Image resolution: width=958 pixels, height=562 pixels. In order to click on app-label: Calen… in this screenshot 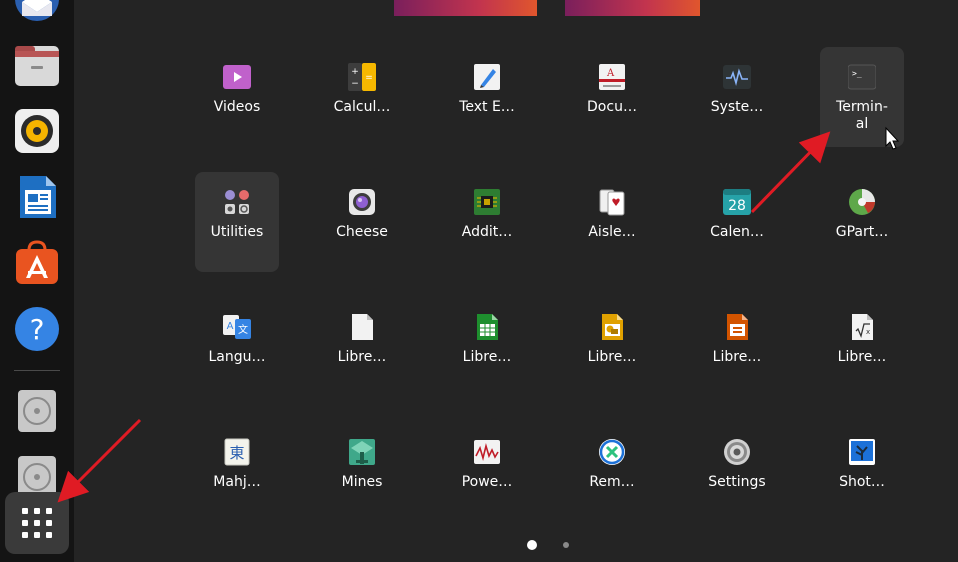, I will do `click(737, 232)`.